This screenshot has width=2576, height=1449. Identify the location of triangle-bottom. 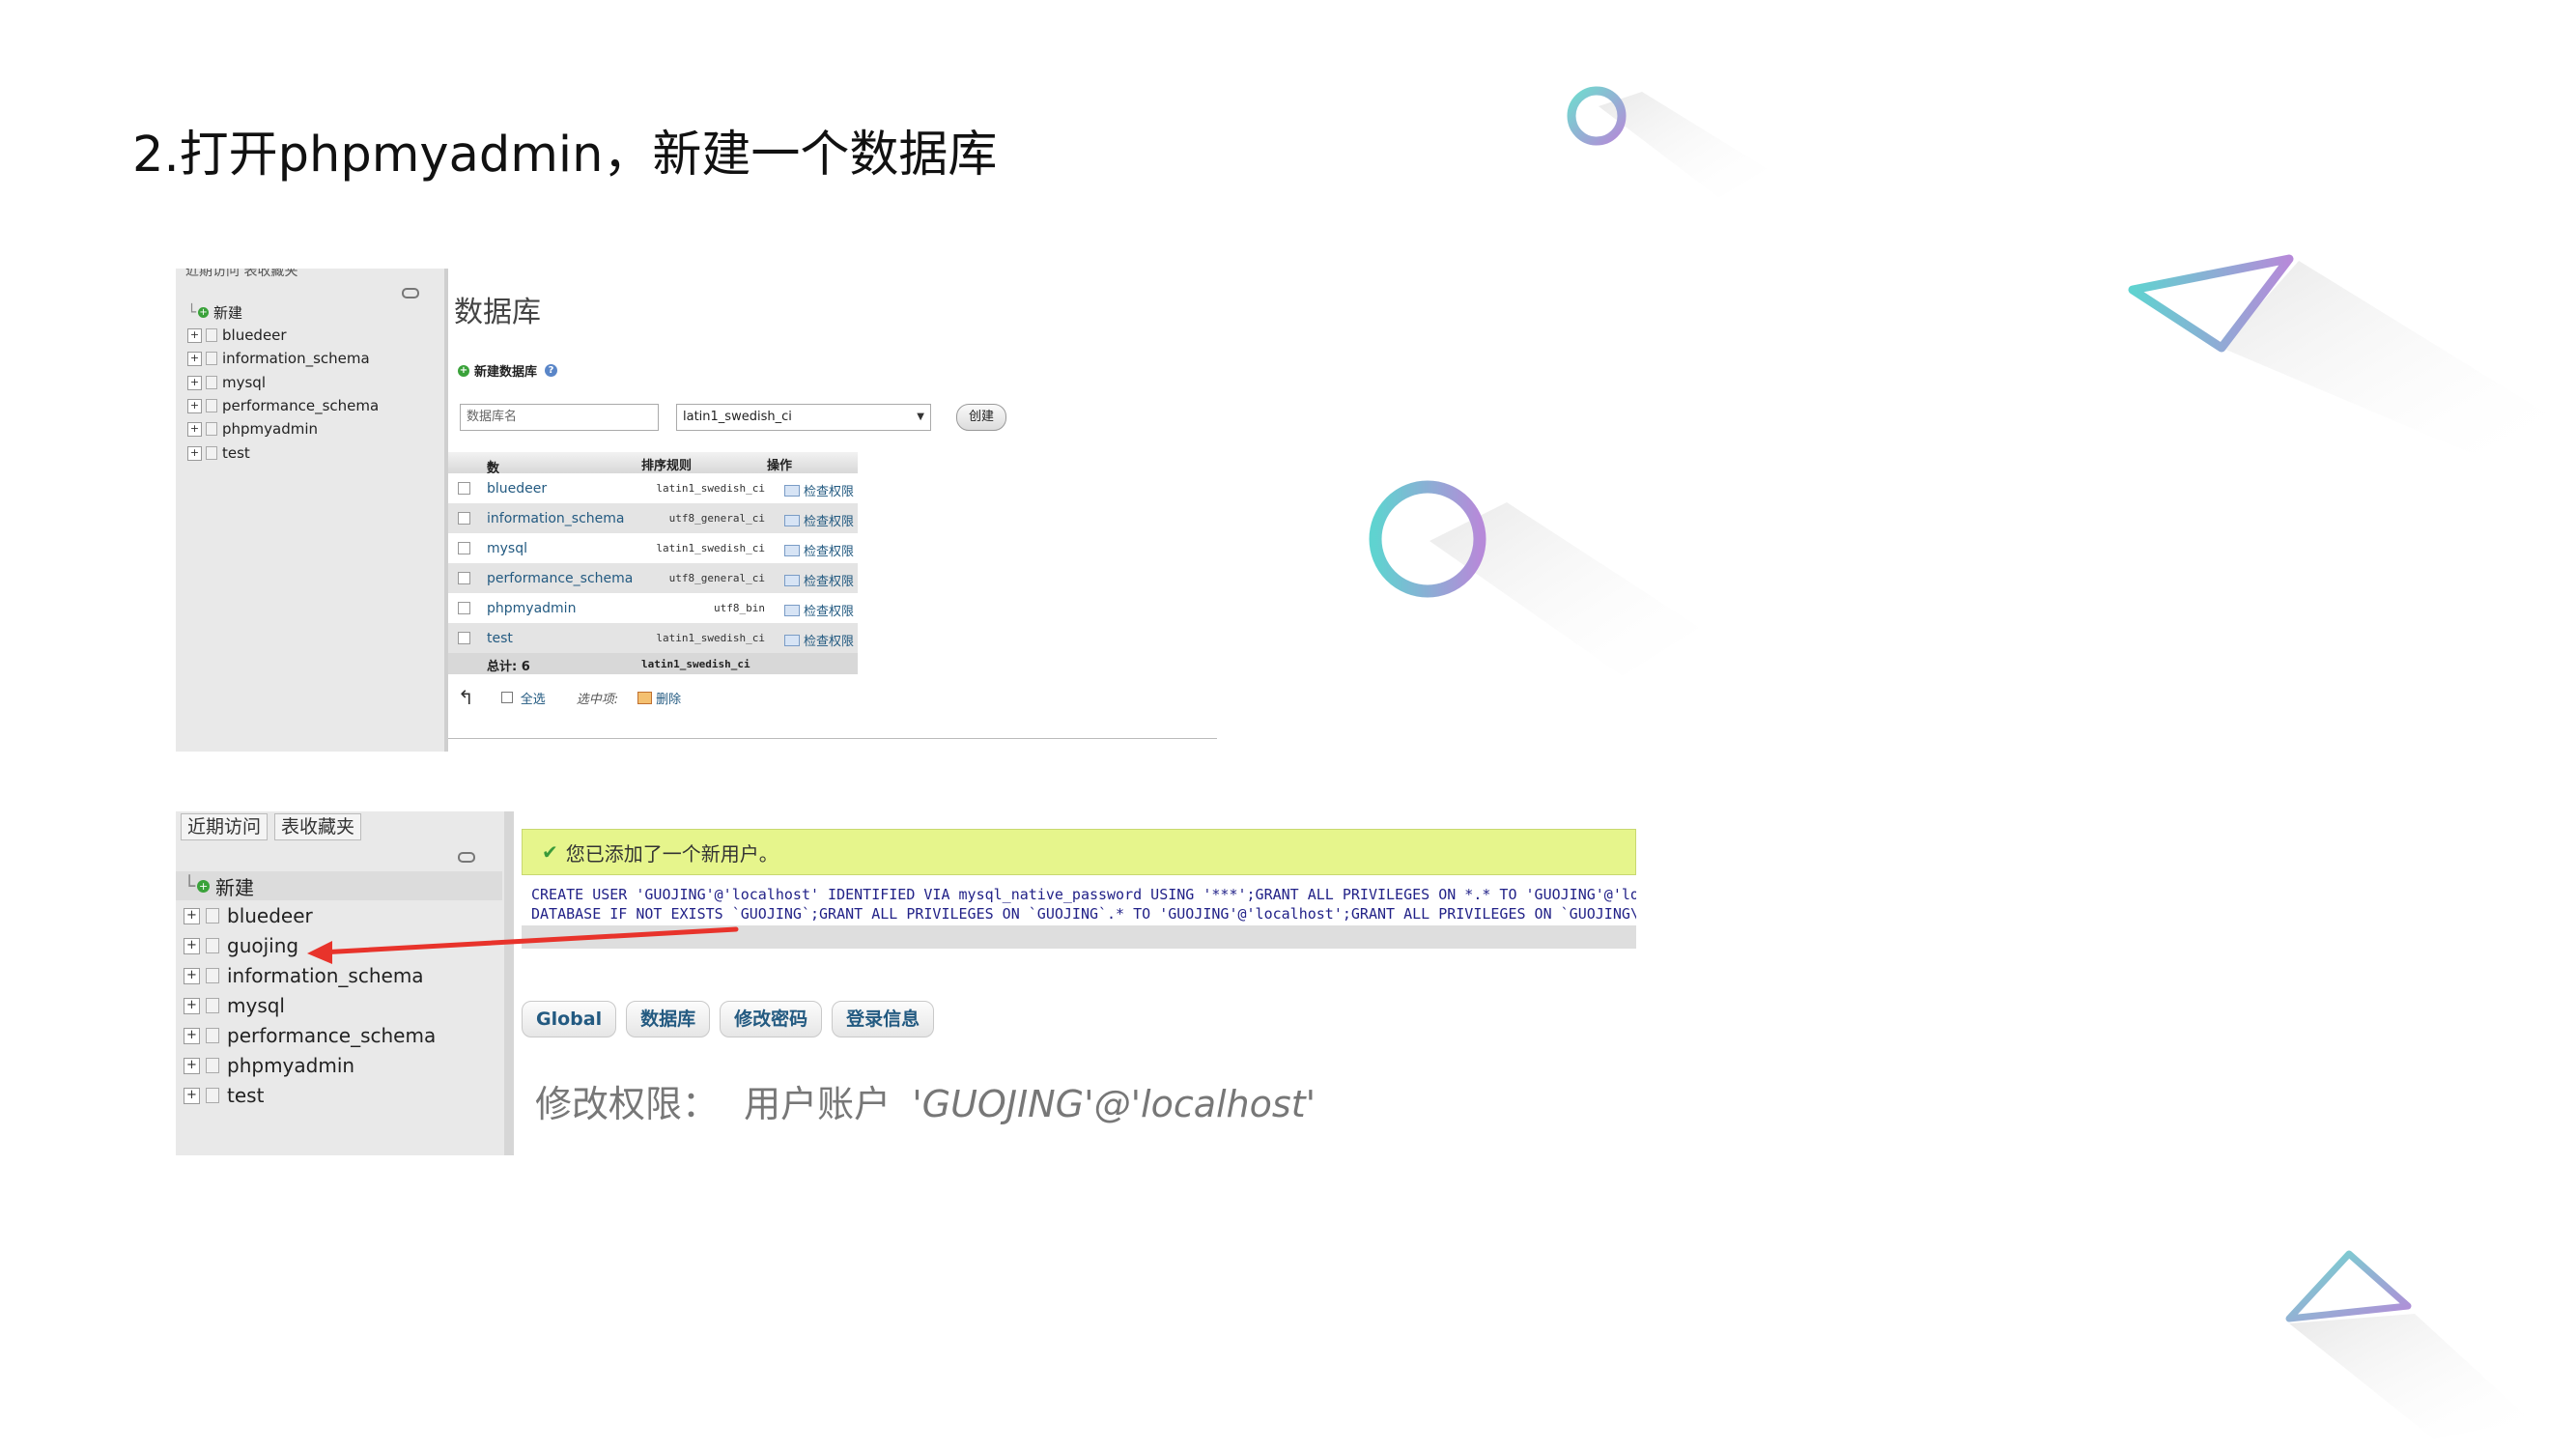
(2348, 1286).